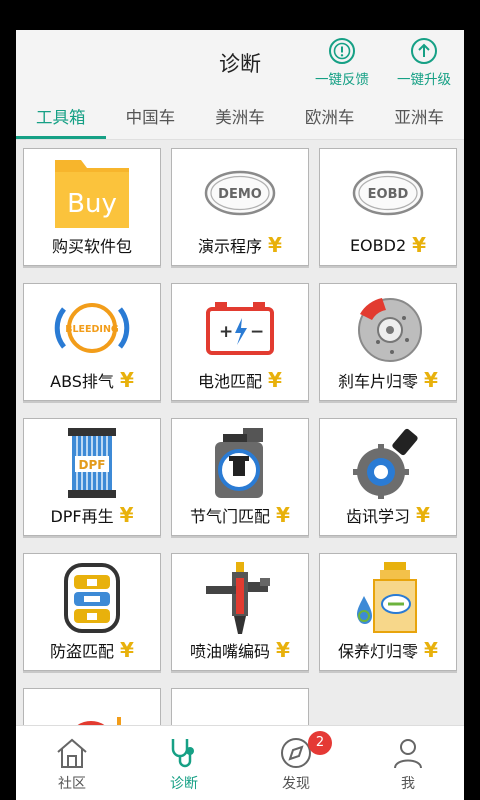 The height and width of the screenshot is (800, 480). I want to click on tab-china-cars: 中国车, so click(151, 114).